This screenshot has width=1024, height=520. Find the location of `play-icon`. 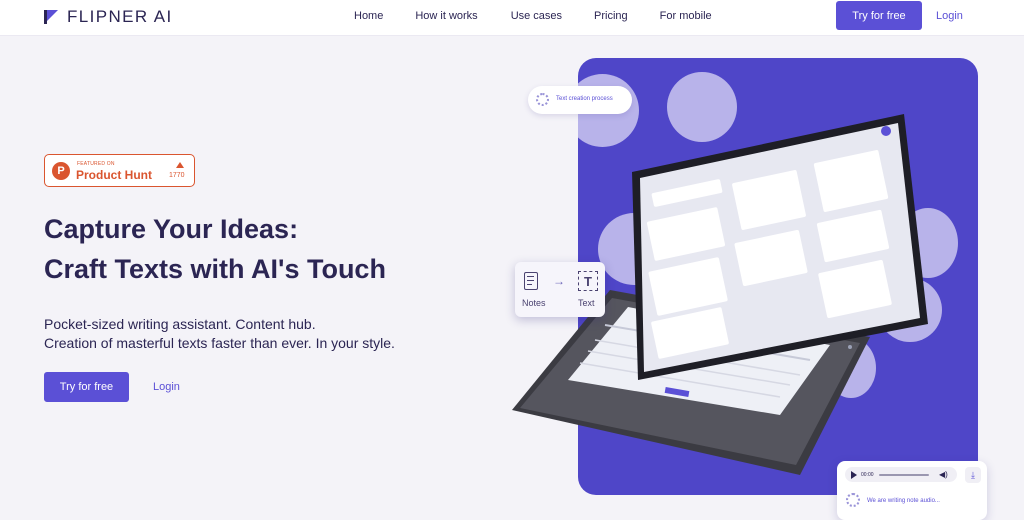

play-icon is located at coordinates (854, 475).